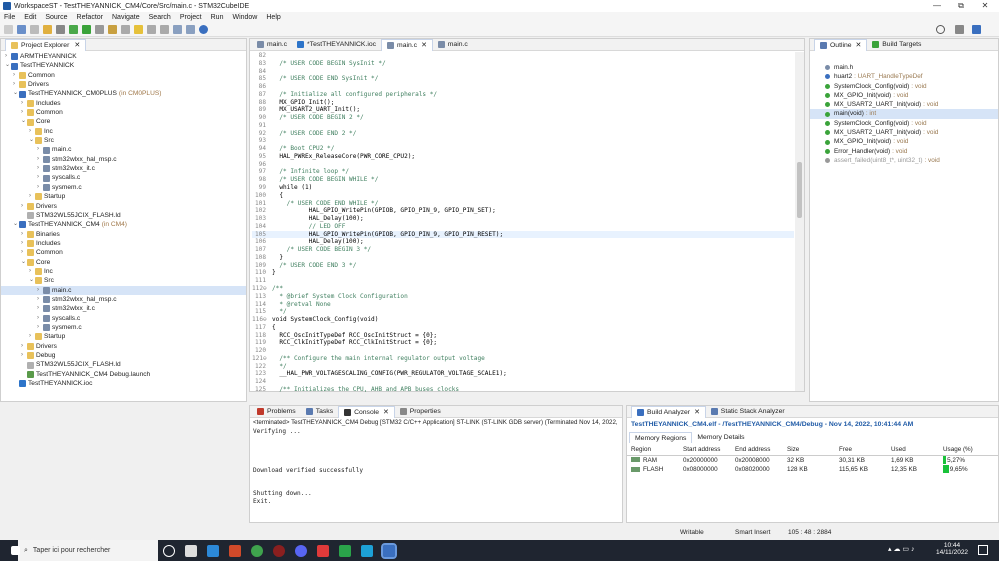 Image resolution: width=999 pixels, height=561 pixels. What do you see at coordinates (720, 437) in the screenshot?
I see `tab-memory-details: Memory Details` at bounding box center [720, 437].